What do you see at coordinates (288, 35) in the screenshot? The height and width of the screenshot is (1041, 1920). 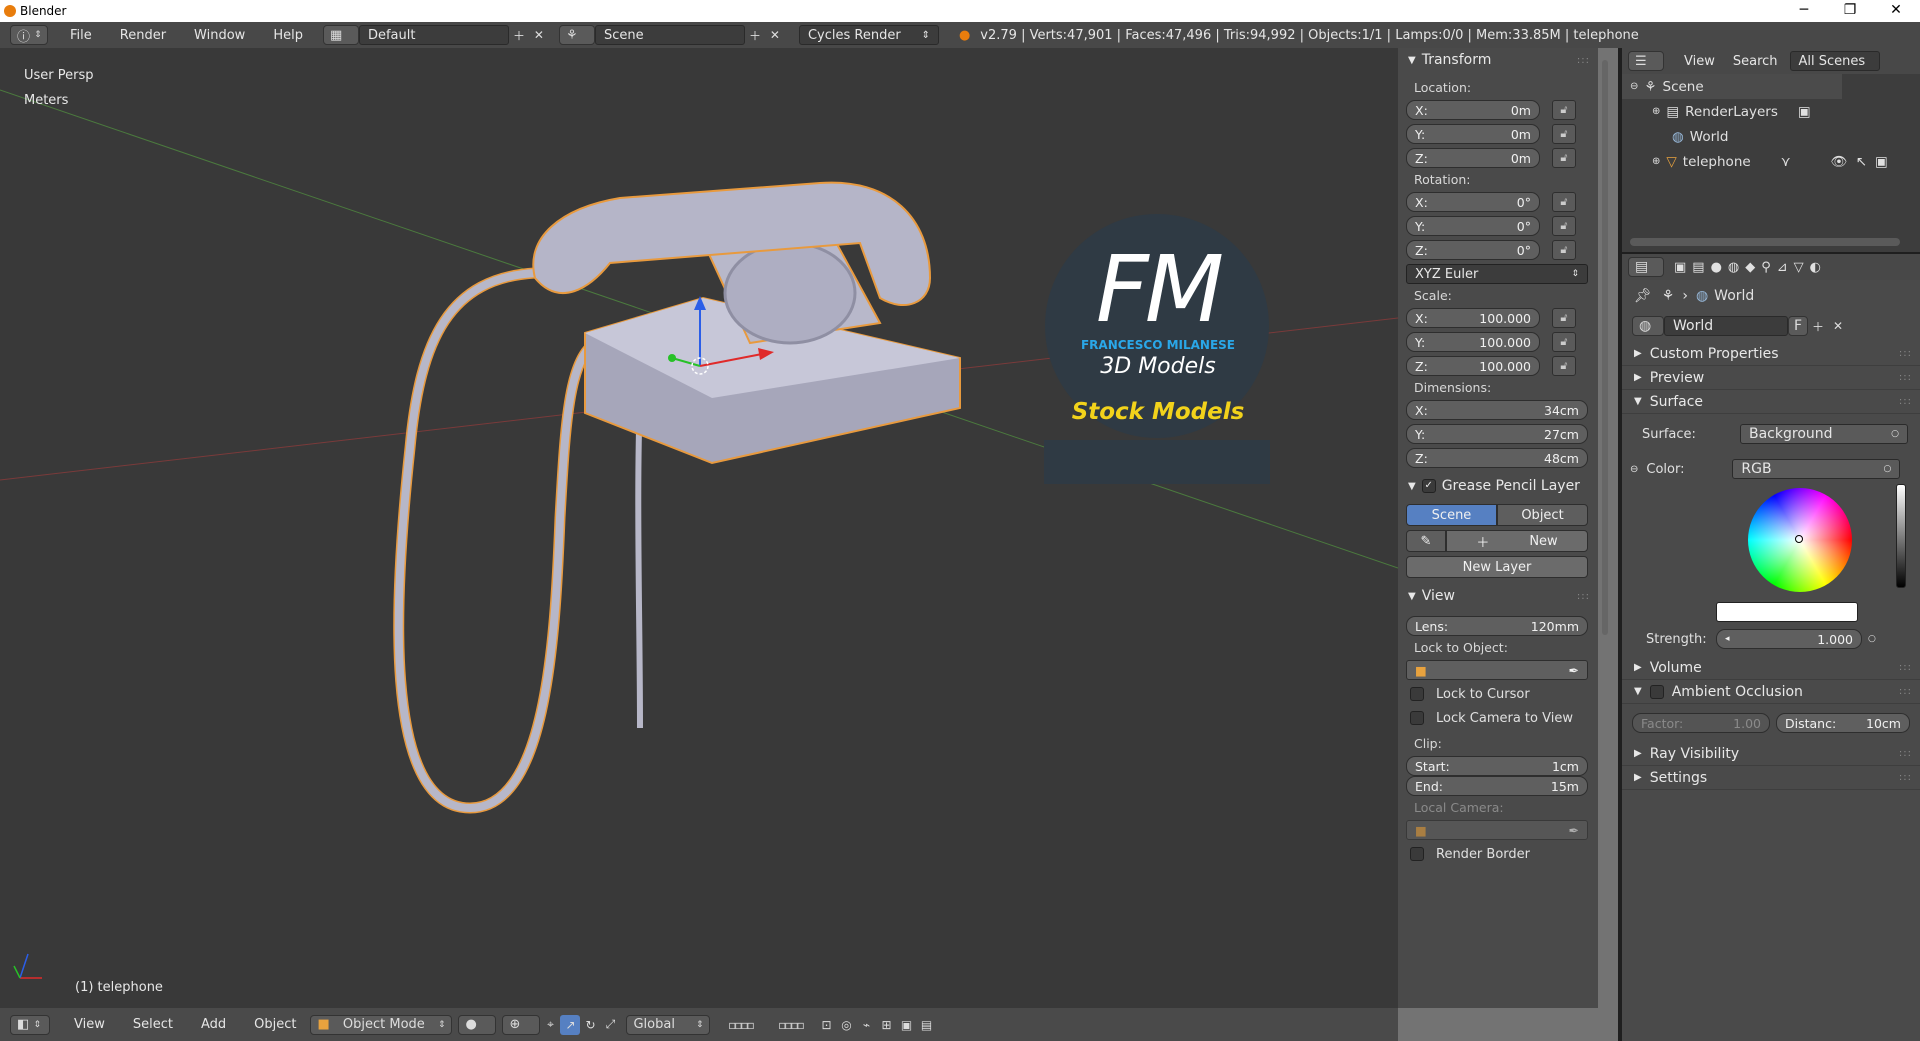 I see `menu-help: Help` at bounding box center [288, 35].